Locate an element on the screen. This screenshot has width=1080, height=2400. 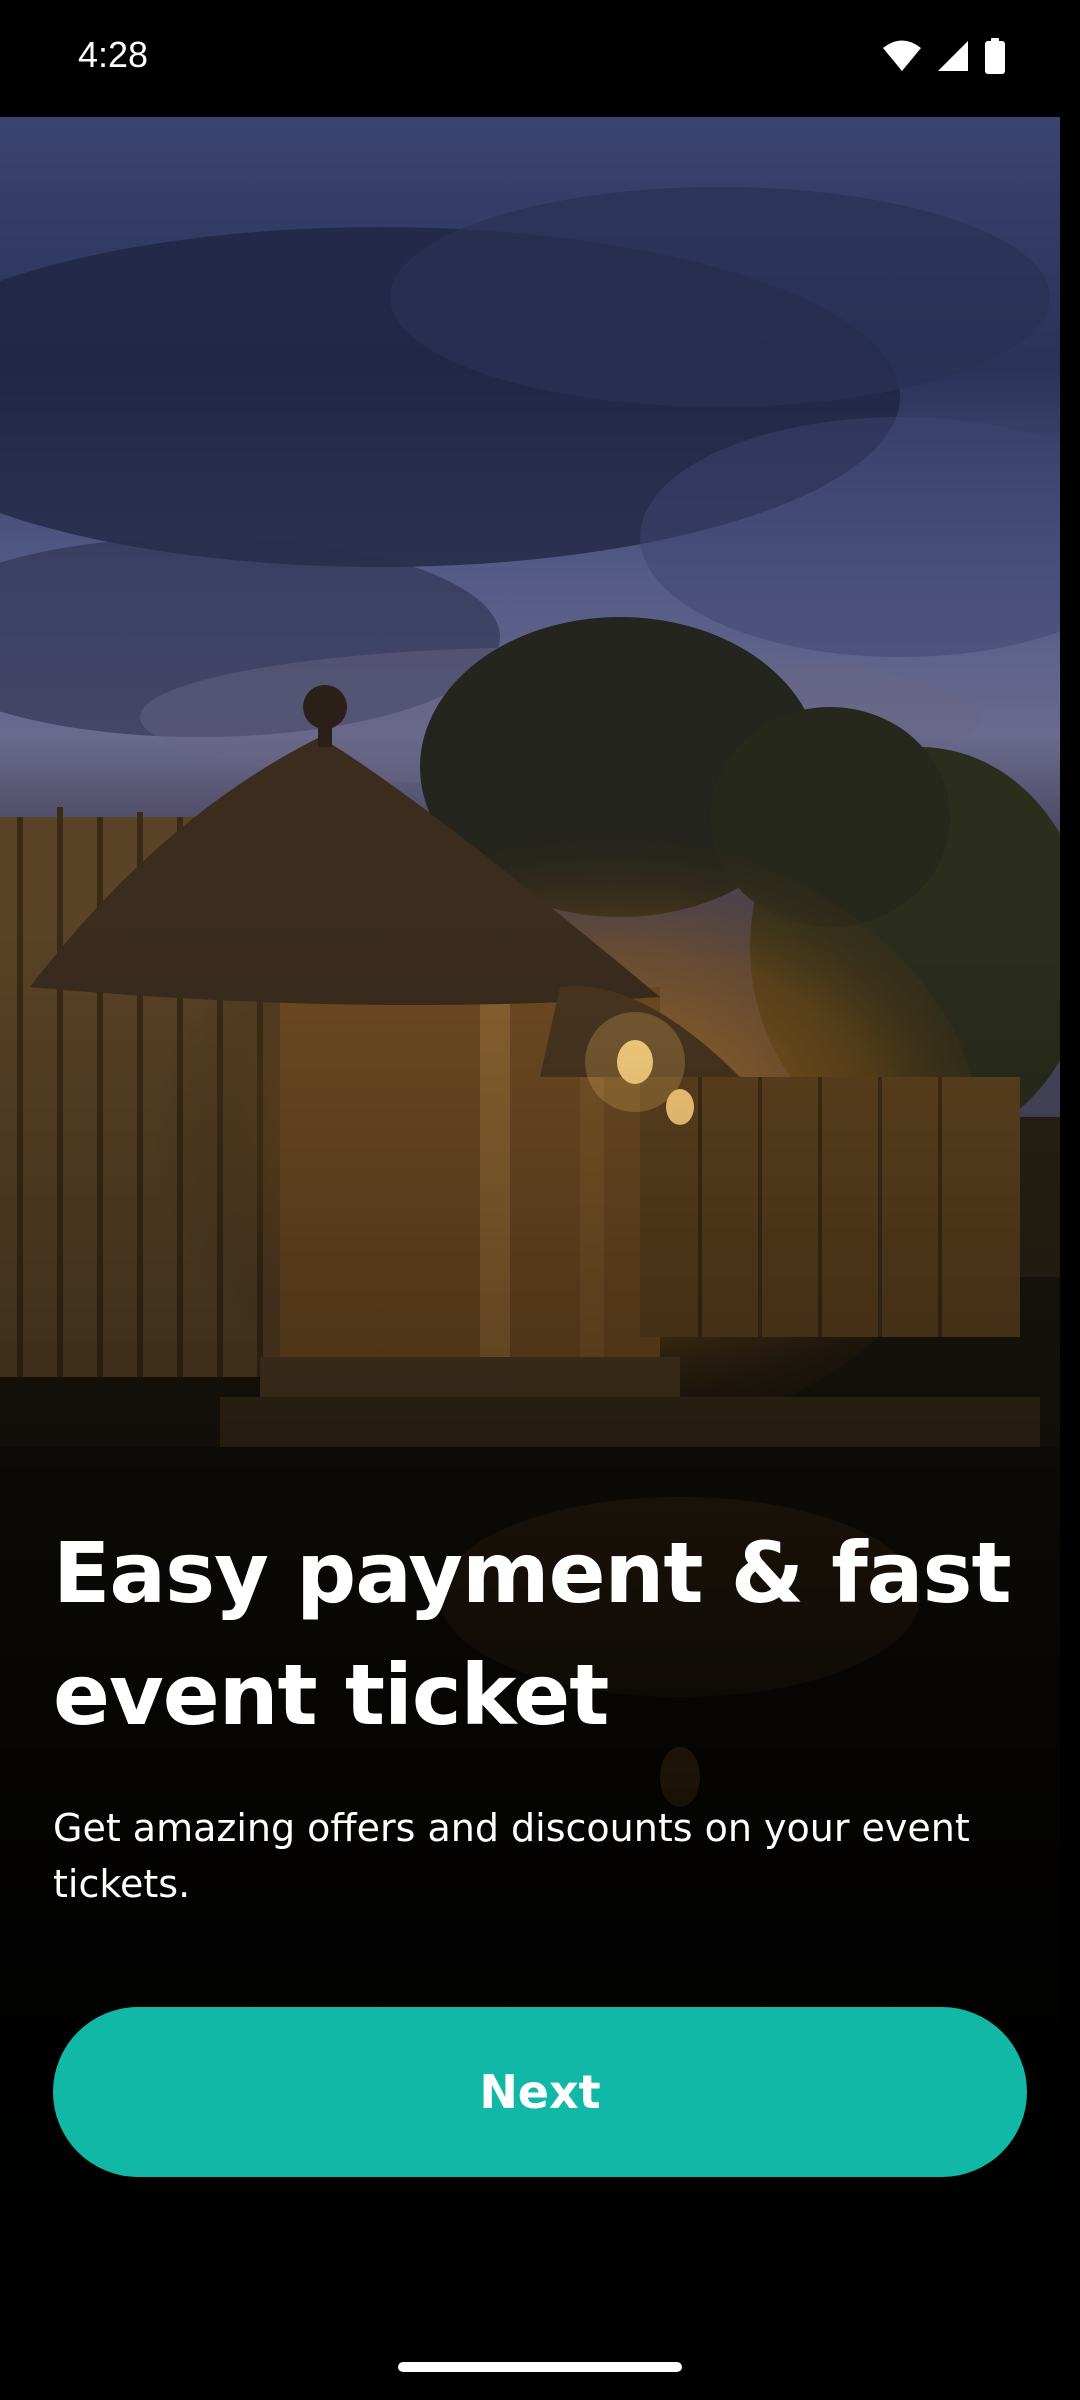
signal-icon is located at coordinates (953, 56).